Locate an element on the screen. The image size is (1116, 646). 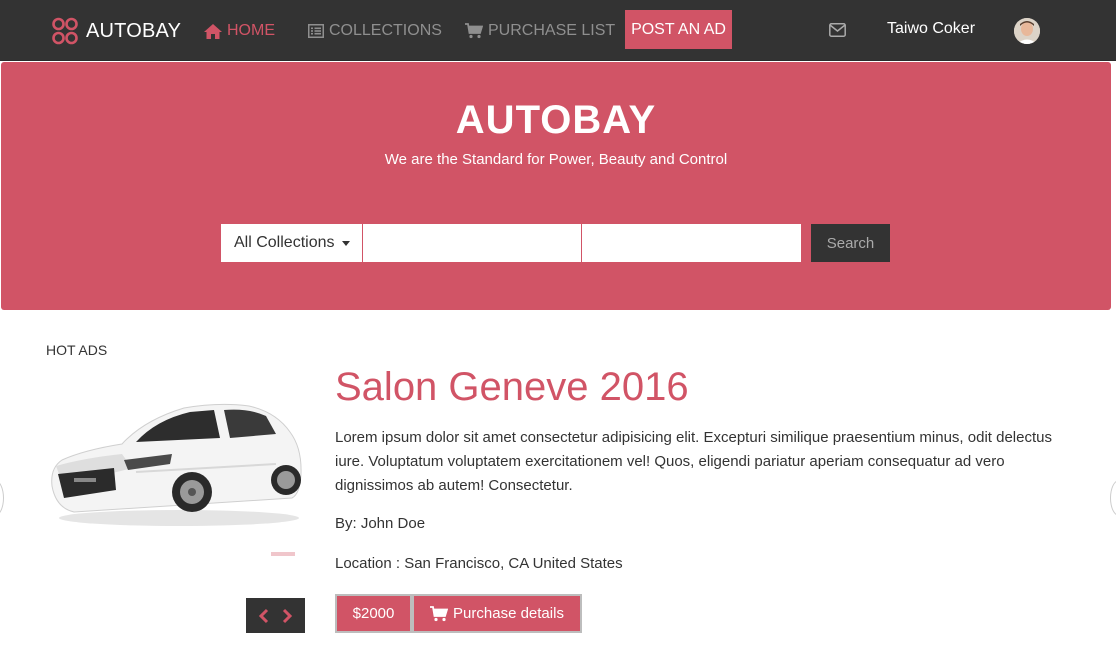
avatar is located at coordinates (1027, 31).